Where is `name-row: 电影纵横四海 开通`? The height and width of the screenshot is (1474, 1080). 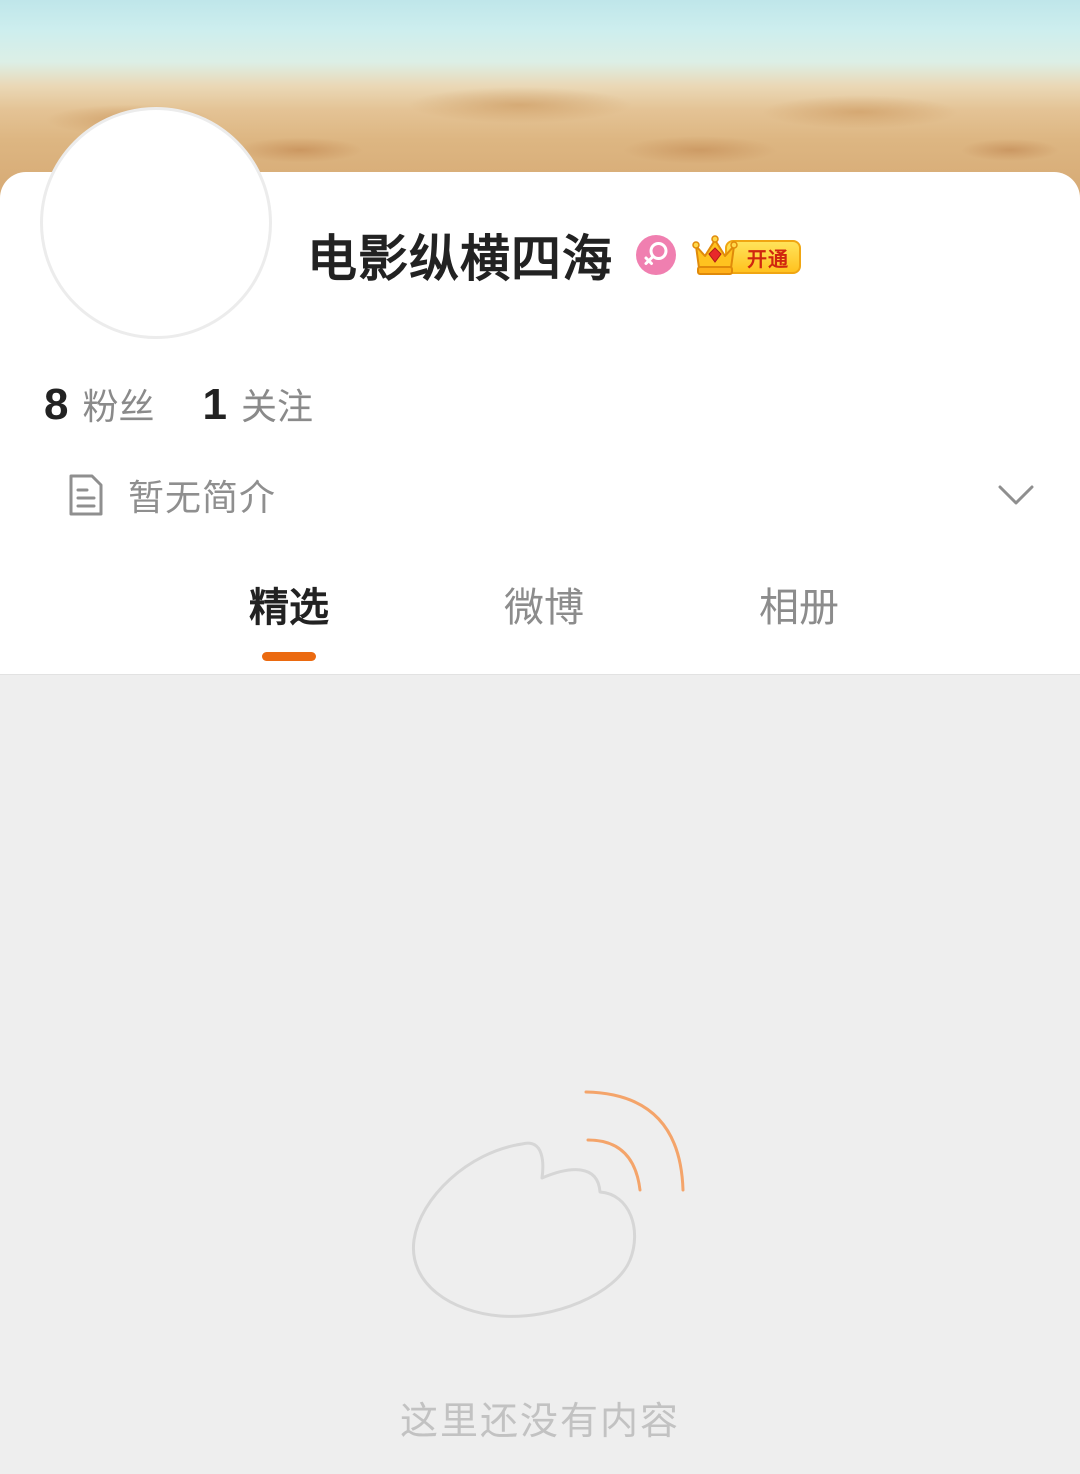 name-row: 电影纵横四海 开通 is located at coordinates (555, 255).